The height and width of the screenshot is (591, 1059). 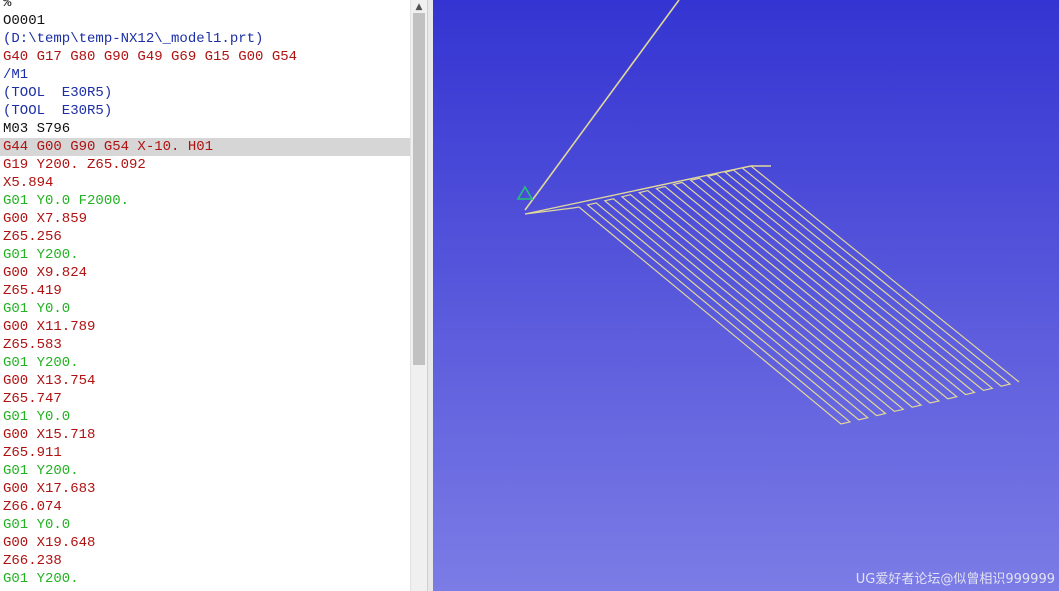 What do you see at coordinates (205, 561) in the screenshot?
I see `code-line: Z66.238` at bounding box center [205, 561].